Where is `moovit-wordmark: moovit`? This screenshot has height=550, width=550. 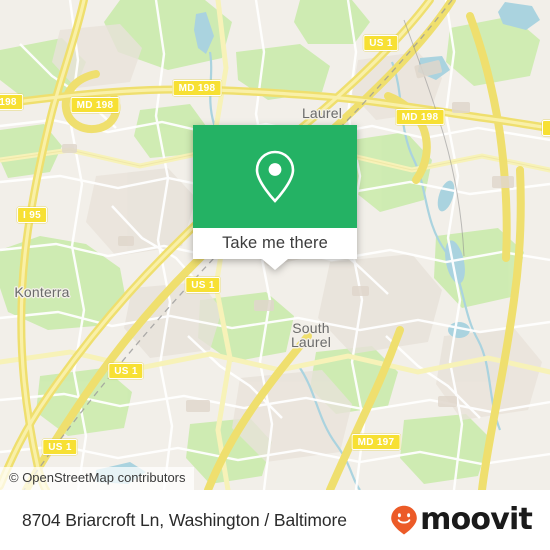
moovit-wordmark: moovit is located at coordinates (476, 519).